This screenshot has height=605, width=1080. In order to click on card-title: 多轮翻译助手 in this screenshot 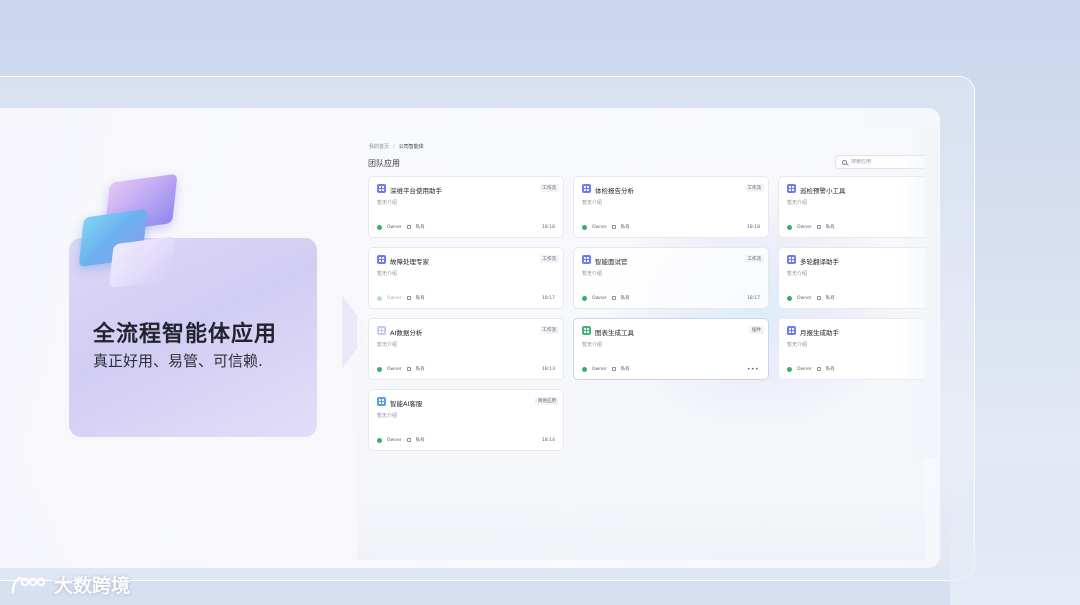, I will do `click(819, 262)`.